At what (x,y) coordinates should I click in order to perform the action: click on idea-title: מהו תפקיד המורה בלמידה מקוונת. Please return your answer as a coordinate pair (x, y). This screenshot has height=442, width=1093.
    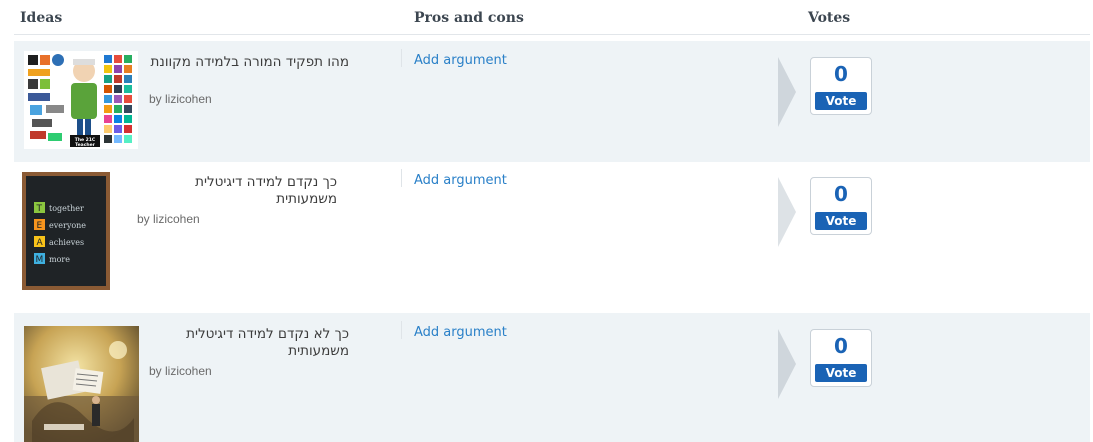
    Looking at the image, I should click on (249, 62).